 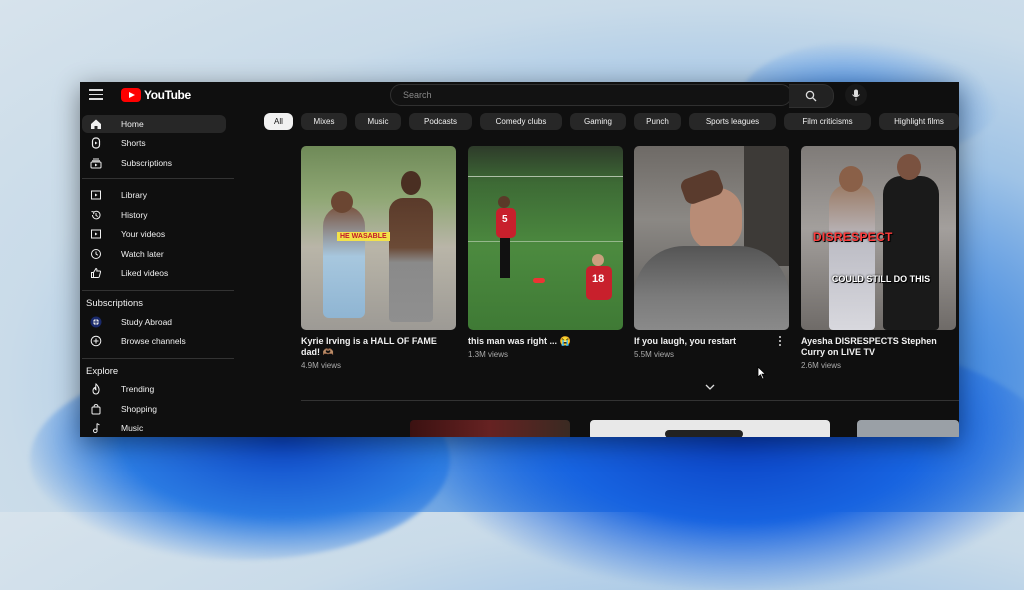 I want to click on thumbs-up-icon, so click(x=96, y=273).